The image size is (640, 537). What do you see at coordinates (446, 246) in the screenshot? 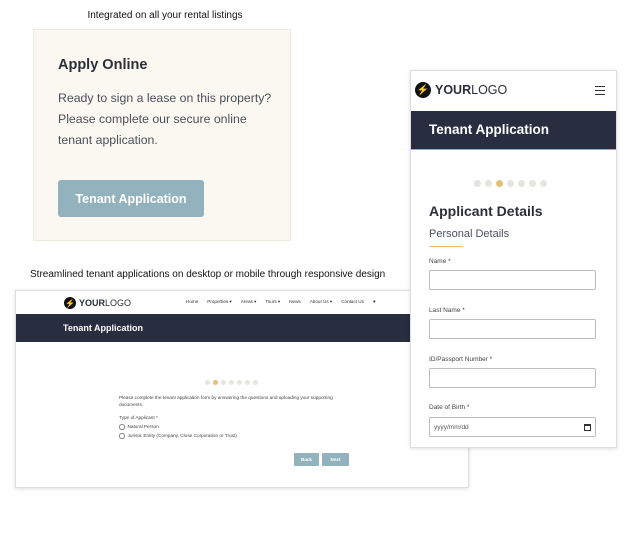
I see `divider` at bounding box center [446, 246].